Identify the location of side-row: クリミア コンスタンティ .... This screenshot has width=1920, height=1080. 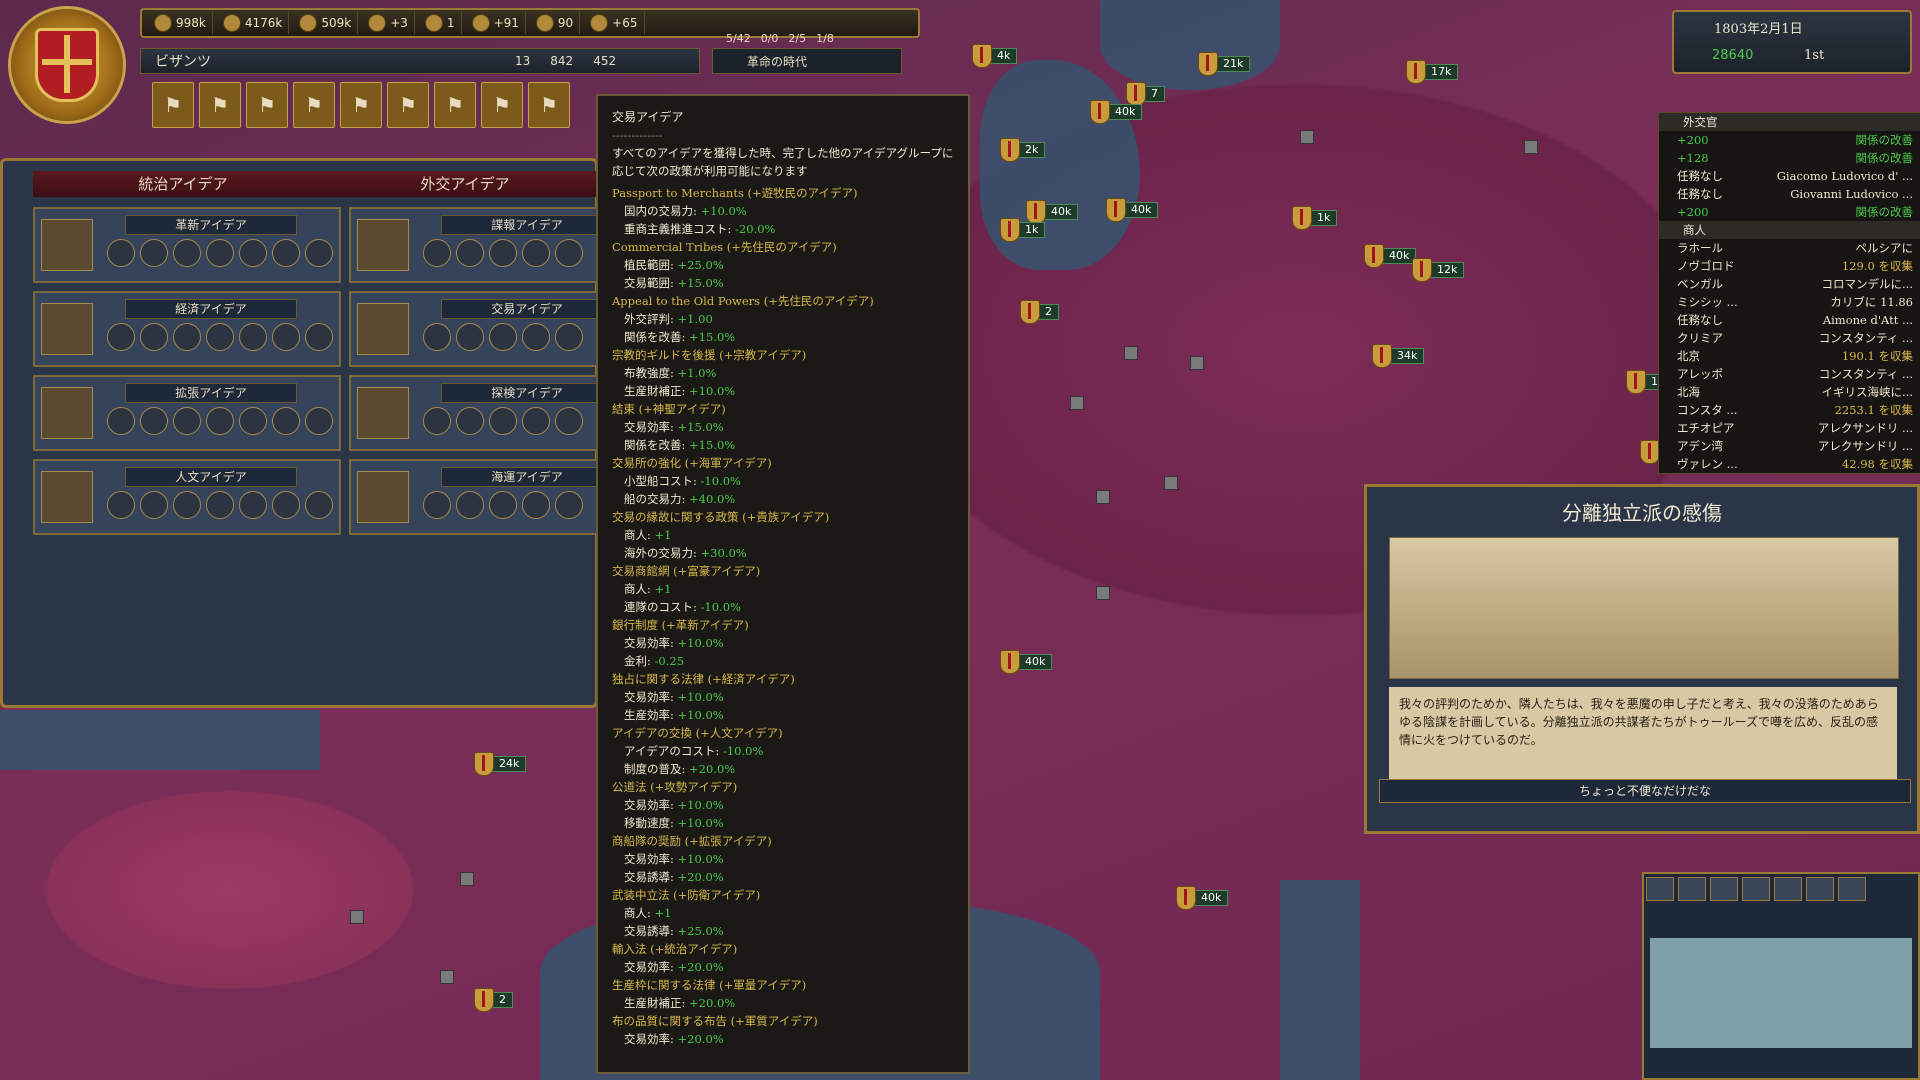
(1789, 338).